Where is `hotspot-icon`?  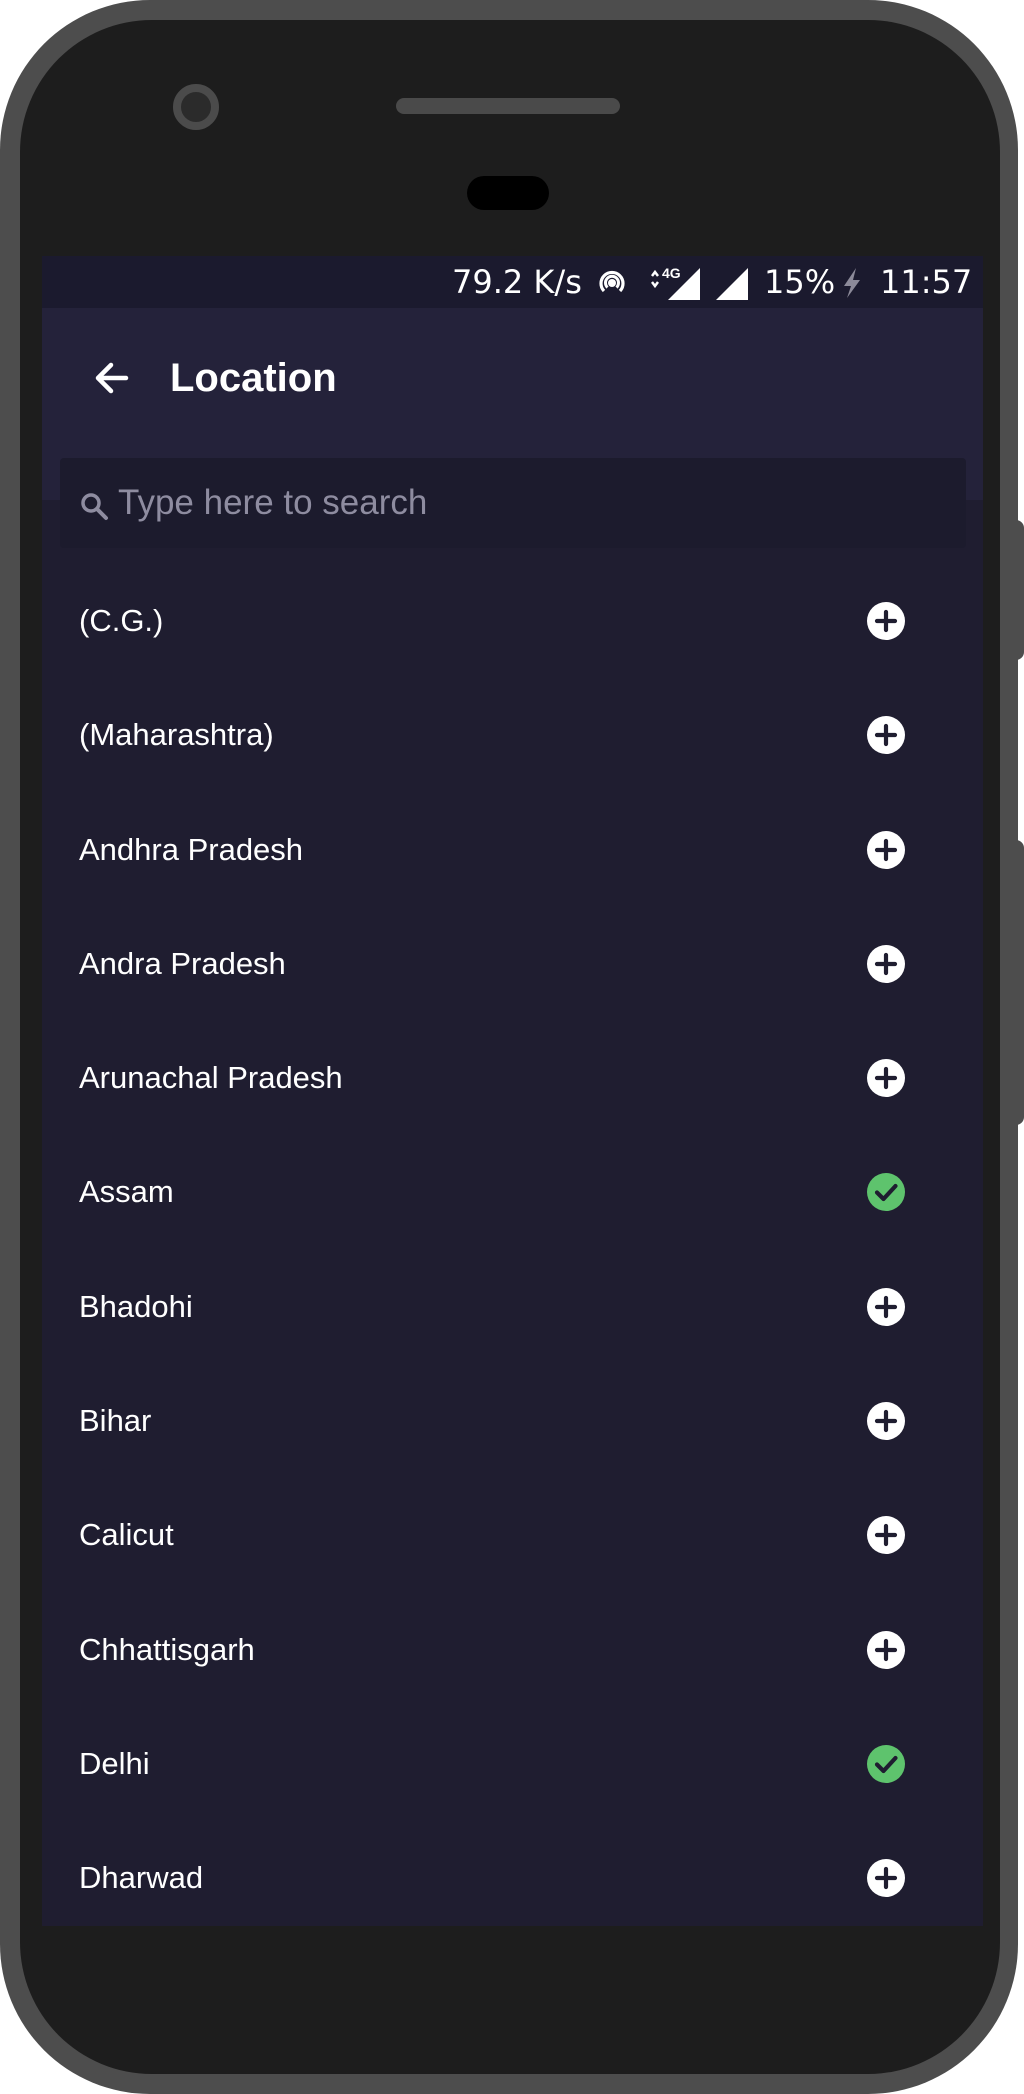
hotspot-icon is located at coordinates (612, 282).